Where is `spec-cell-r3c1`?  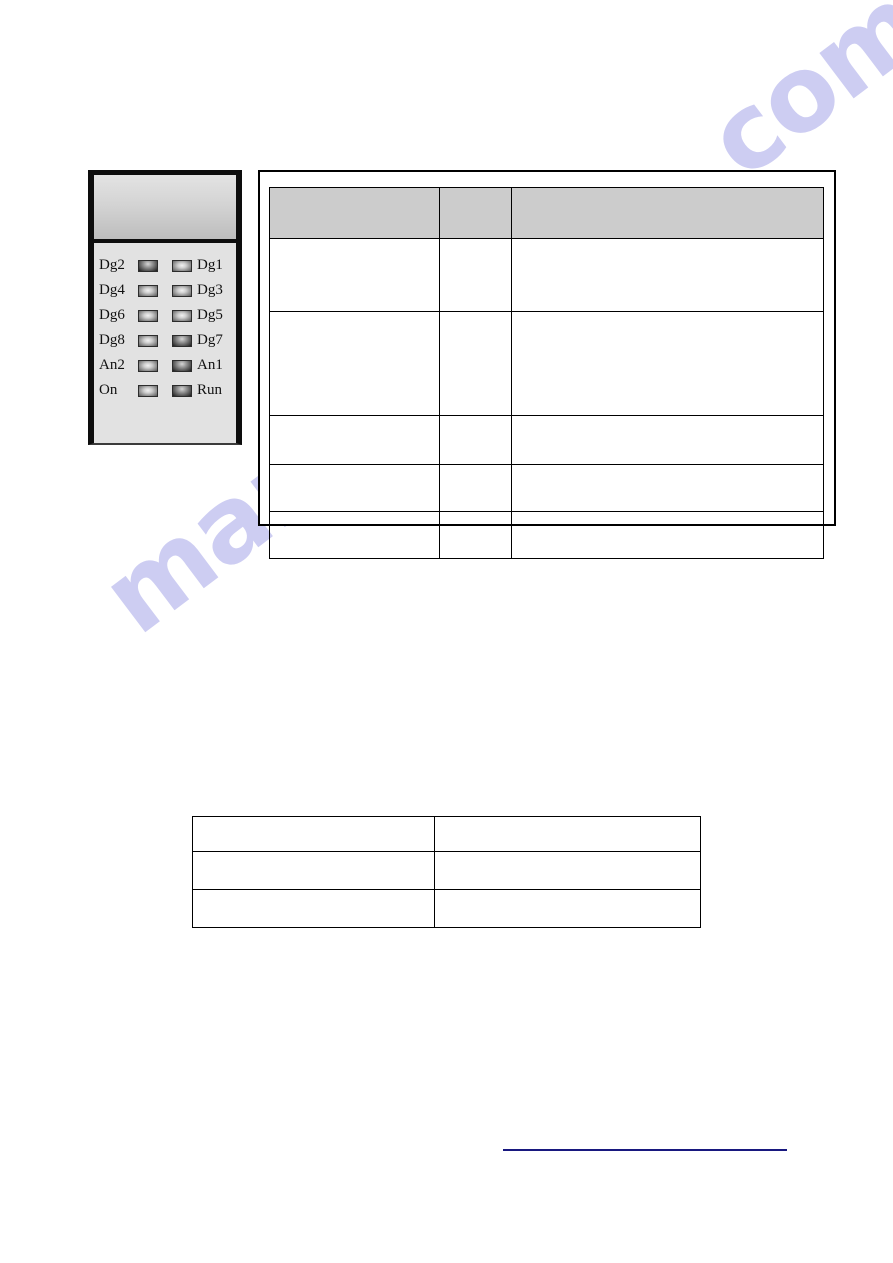
spec-cell-r3c1 is located at coordinates (354, 440).